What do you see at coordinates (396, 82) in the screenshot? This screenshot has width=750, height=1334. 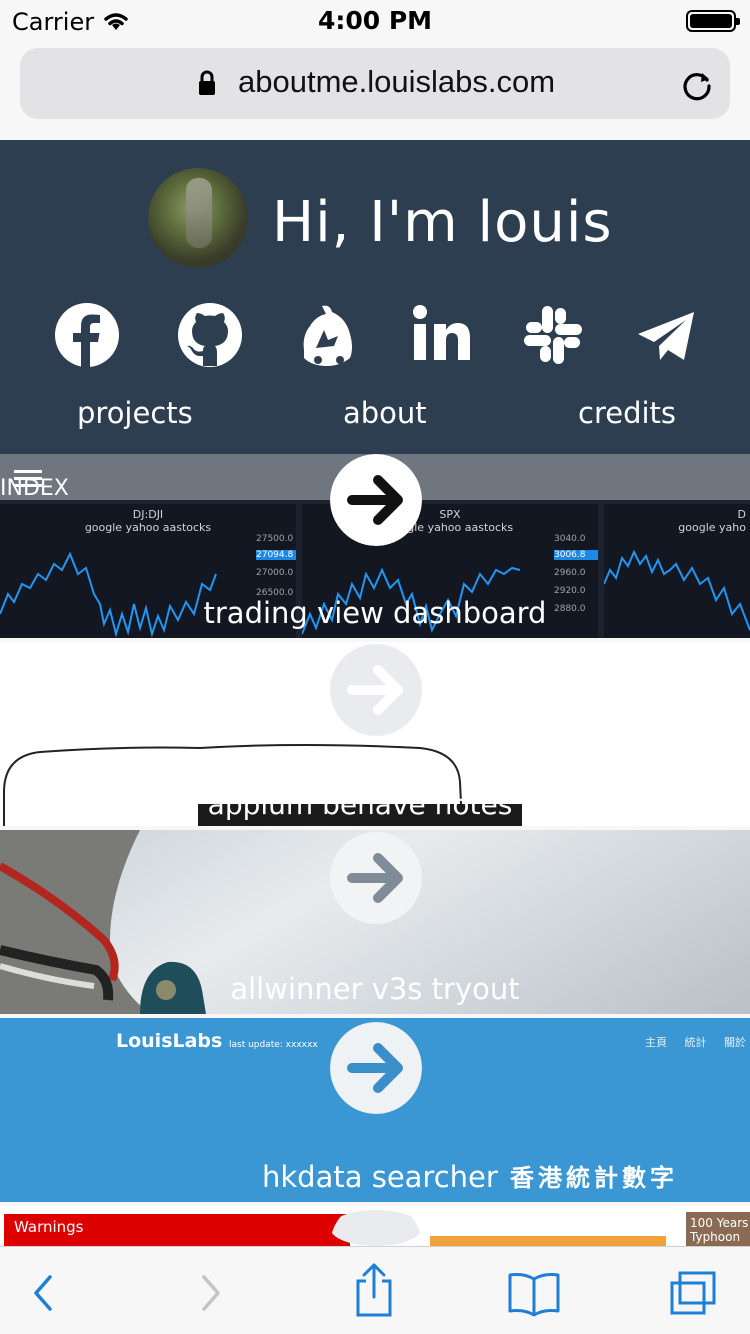 I see `url-text: aboutme.louislabs.com` at bounding box center [396, 82].